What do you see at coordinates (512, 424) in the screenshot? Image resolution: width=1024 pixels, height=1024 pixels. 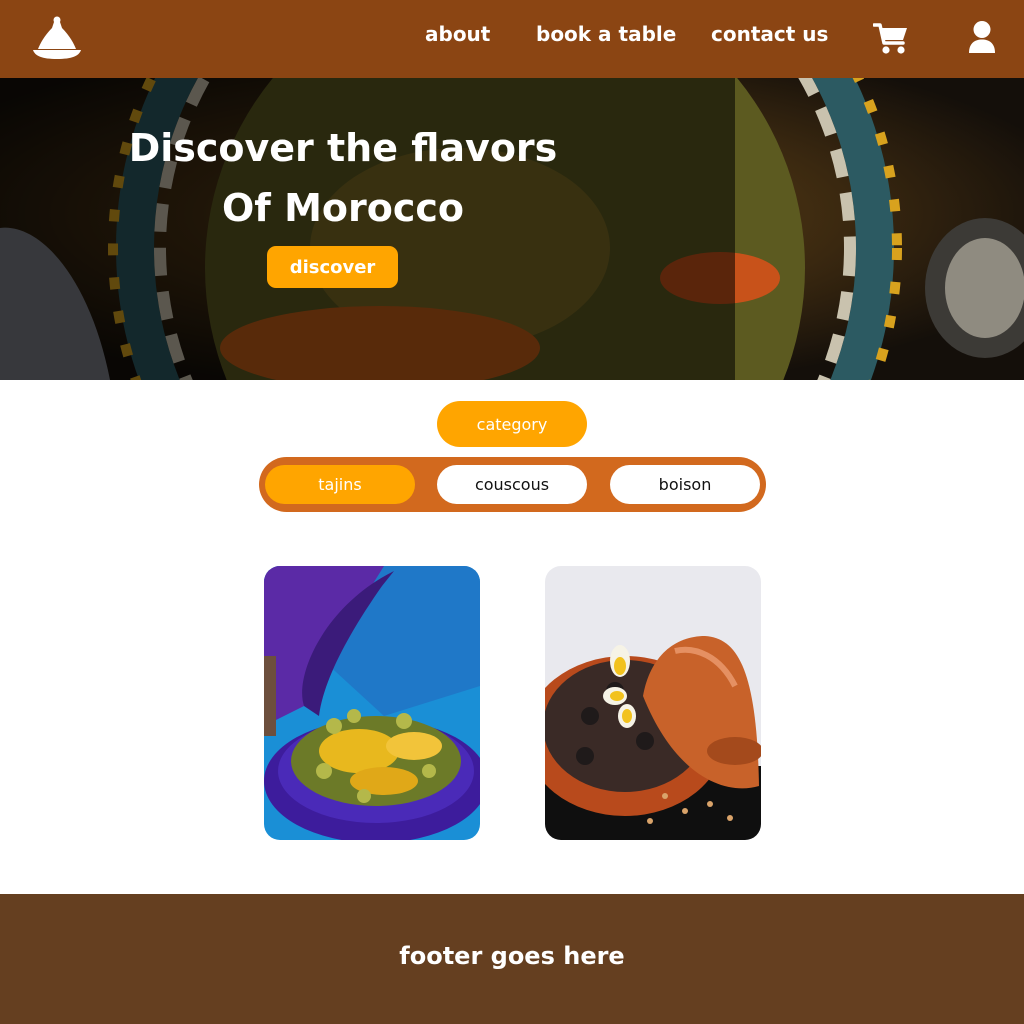 I see `category-label: category` at bounding box center [512, 424].